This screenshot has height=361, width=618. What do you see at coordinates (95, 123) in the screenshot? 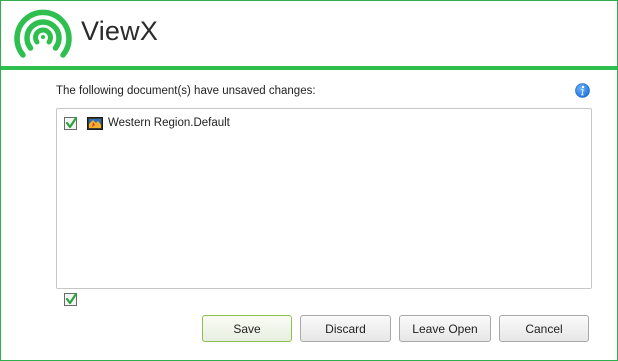
I see `map-document-icon` at bounding box center [95, 123].